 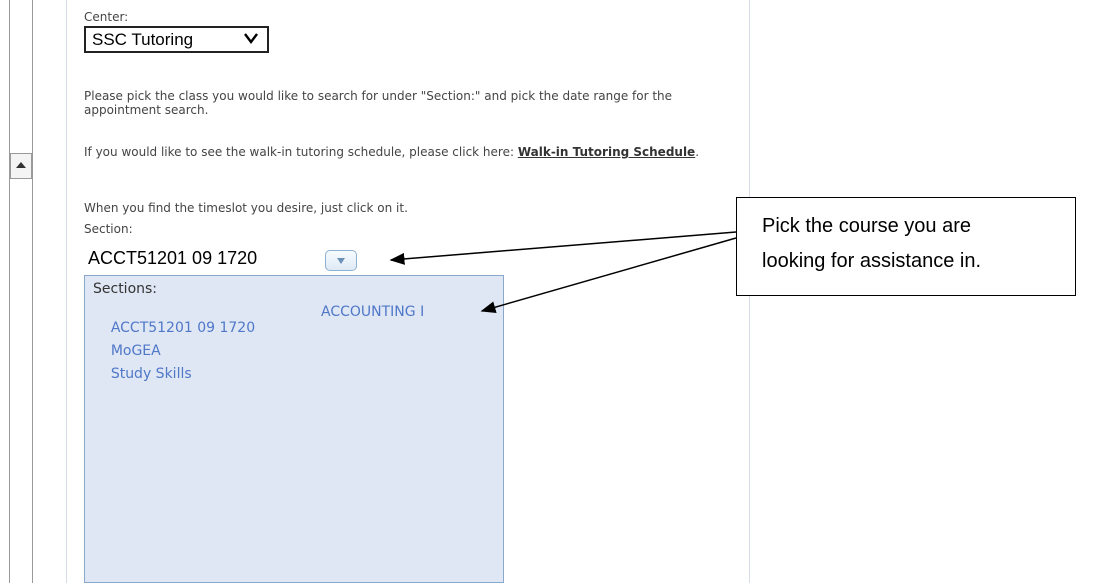 I want to click on scroll-up-arrow-icon, so click(x=21, y=166).